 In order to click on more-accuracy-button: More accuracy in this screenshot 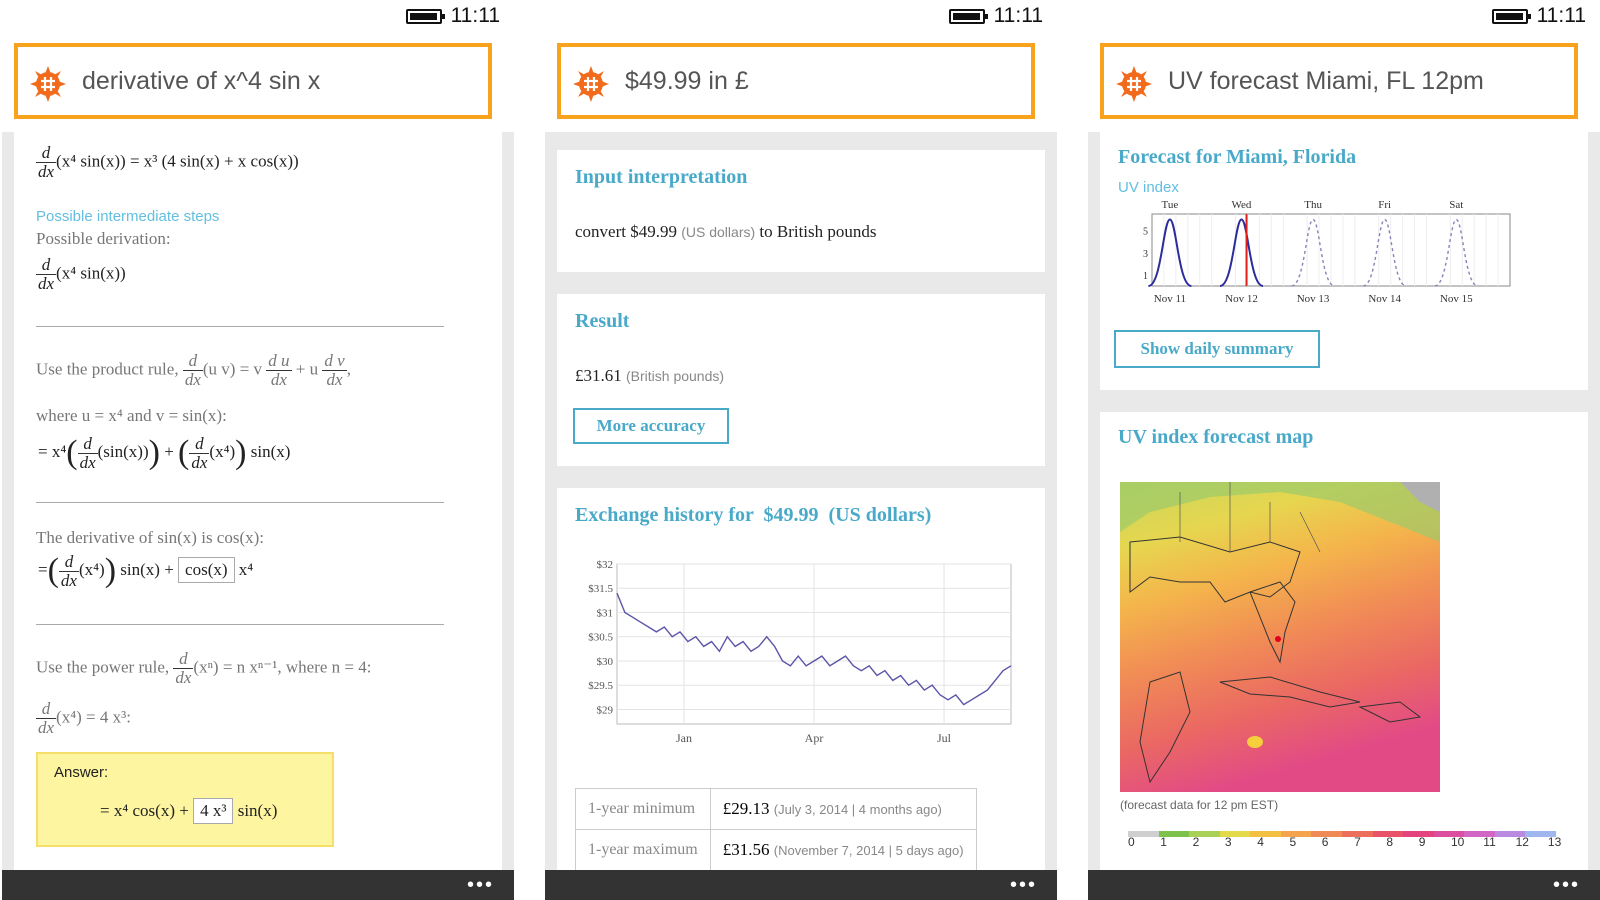, I will do `click(651, 426)`.